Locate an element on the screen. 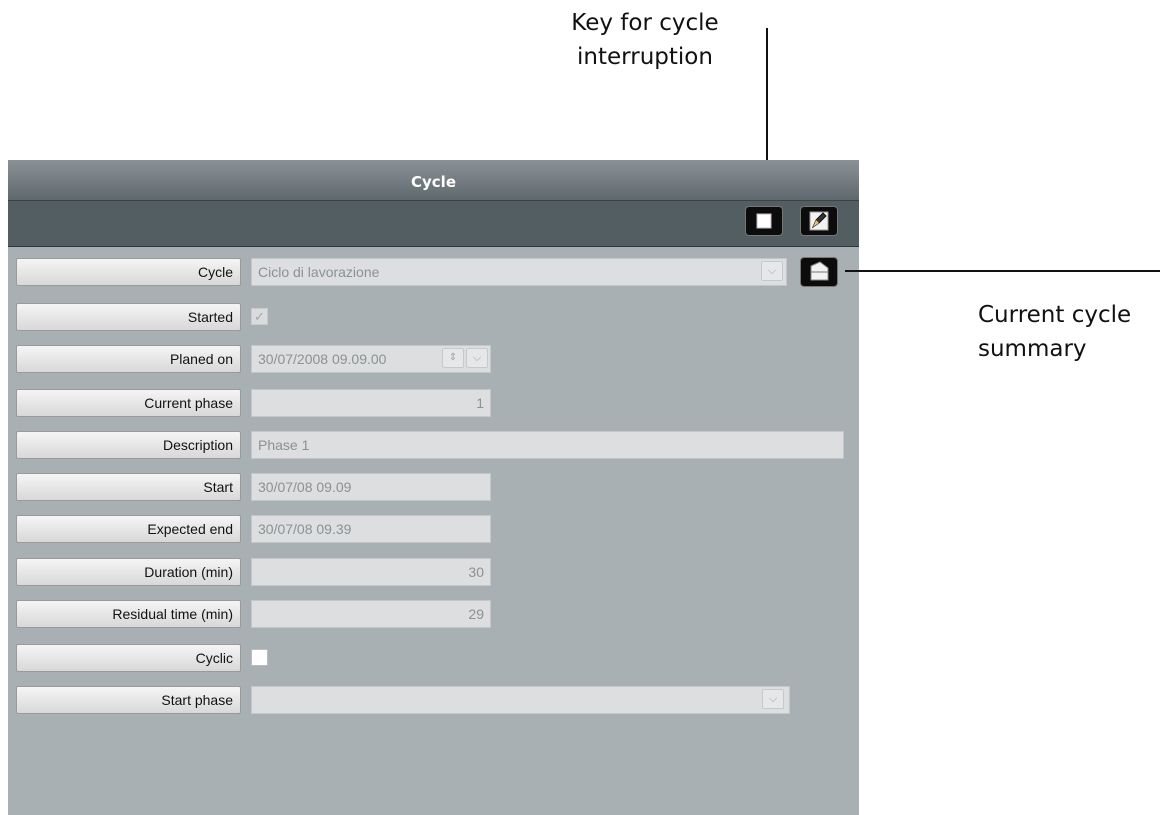  edit-button is located at coordinates (819, 221).